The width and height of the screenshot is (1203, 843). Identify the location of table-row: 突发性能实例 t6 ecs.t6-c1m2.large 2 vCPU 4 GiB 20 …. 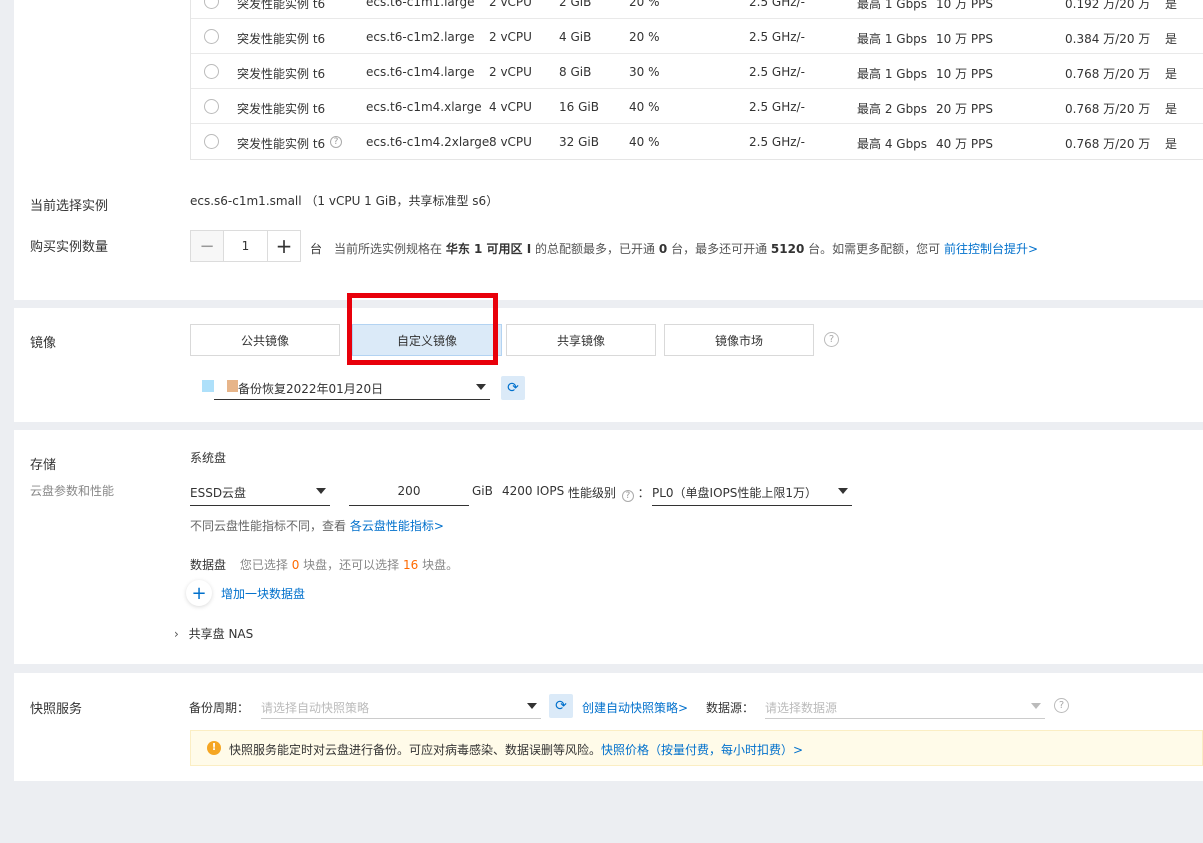
(697, 36).